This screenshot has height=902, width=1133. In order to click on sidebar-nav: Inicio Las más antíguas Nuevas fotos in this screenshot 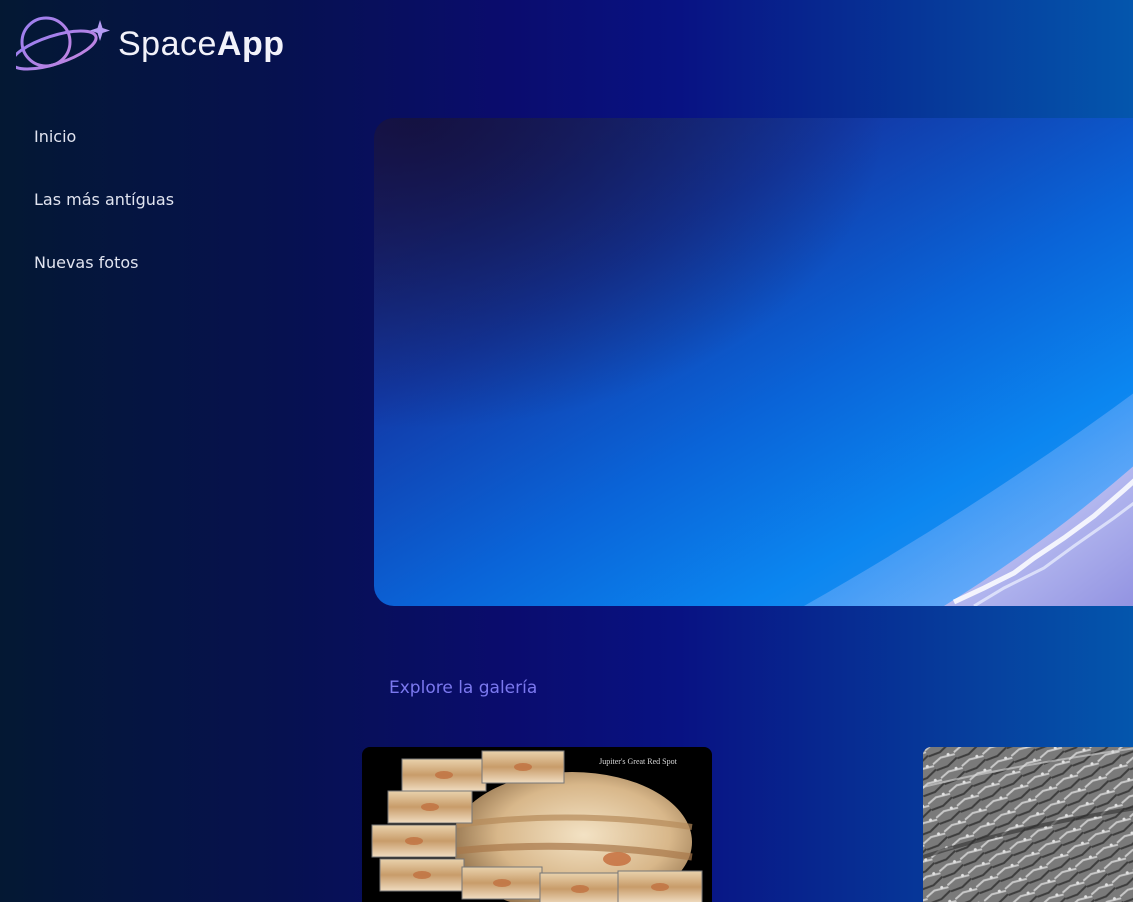, I will do `click(184, 214)`.